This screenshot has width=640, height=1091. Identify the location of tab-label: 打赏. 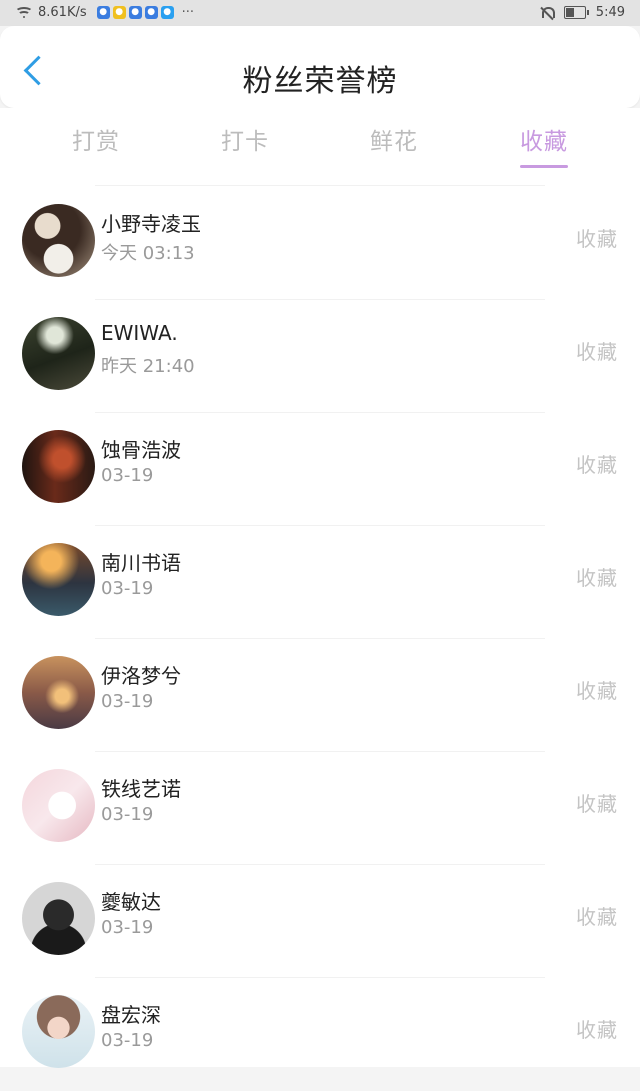
(96, 142).